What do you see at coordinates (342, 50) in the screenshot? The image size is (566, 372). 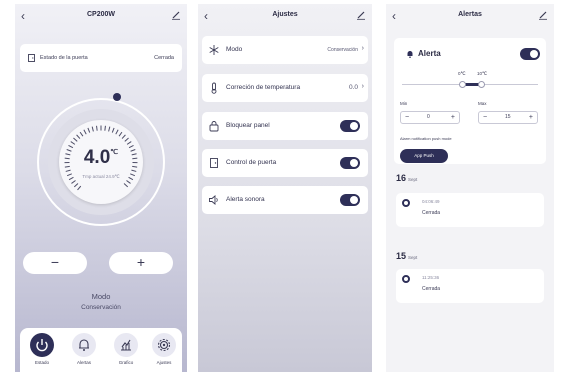 I see `settings-row-value: Conservación` at bounding box center [342, 50].